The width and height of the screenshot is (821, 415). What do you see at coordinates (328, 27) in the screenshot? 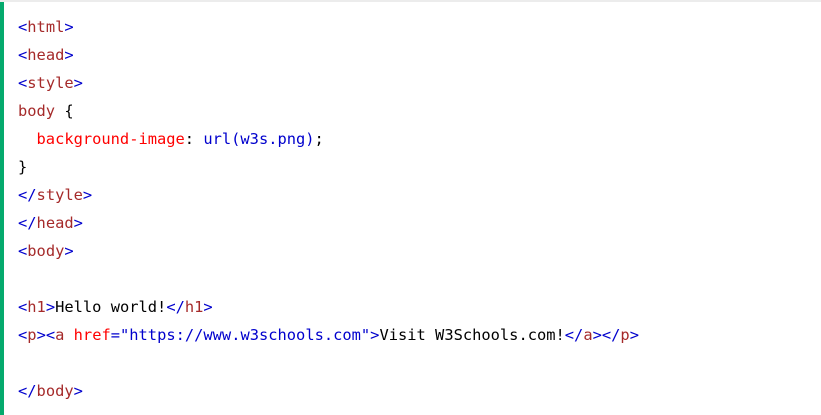
I see `code-line: <html>` at bounding box center [328, 27].